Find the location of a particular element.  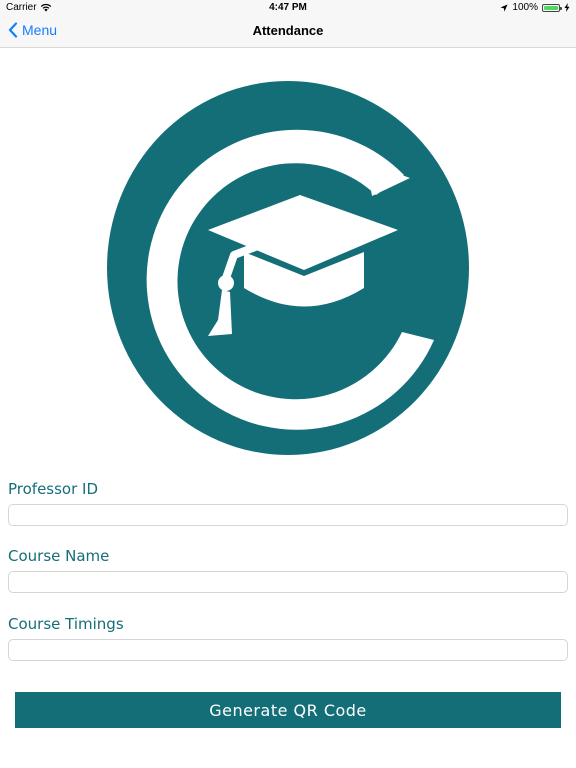

navigation-bar: Menu Attendance is located at coordinates (288, 32).